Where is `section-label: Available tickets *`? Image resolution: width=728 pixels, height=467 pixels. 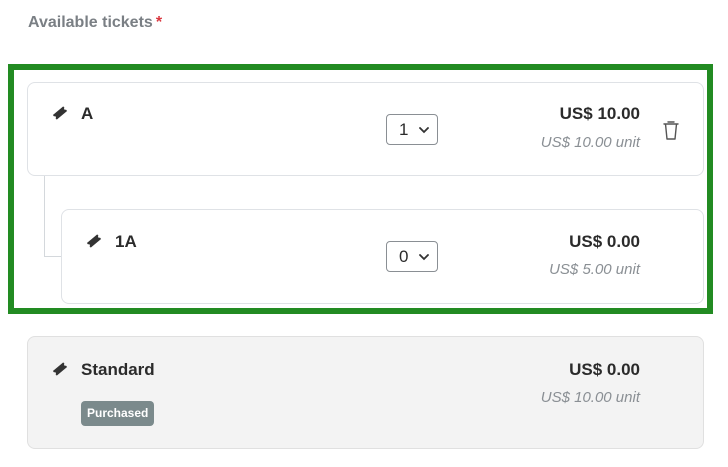 section-label: Available tickets * is located at coordinates (95, 23).